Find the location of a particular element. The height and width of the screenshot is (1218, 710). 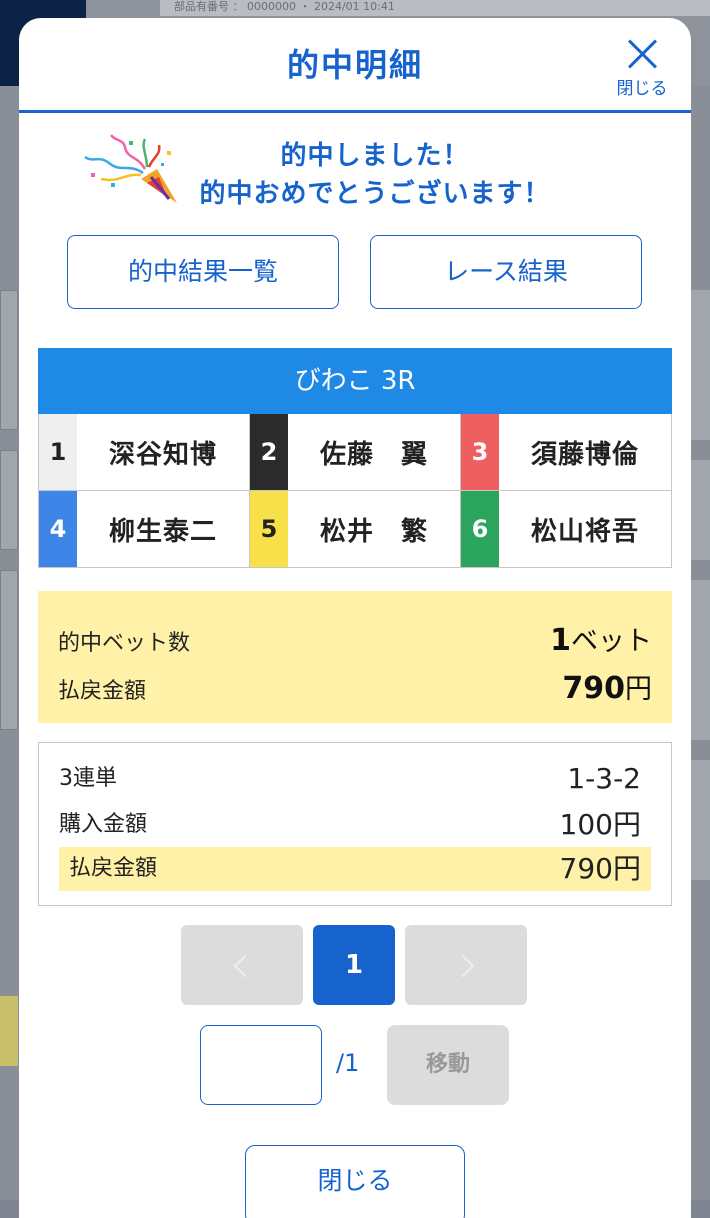

page-number-input is located at coordinates (261, 1065).